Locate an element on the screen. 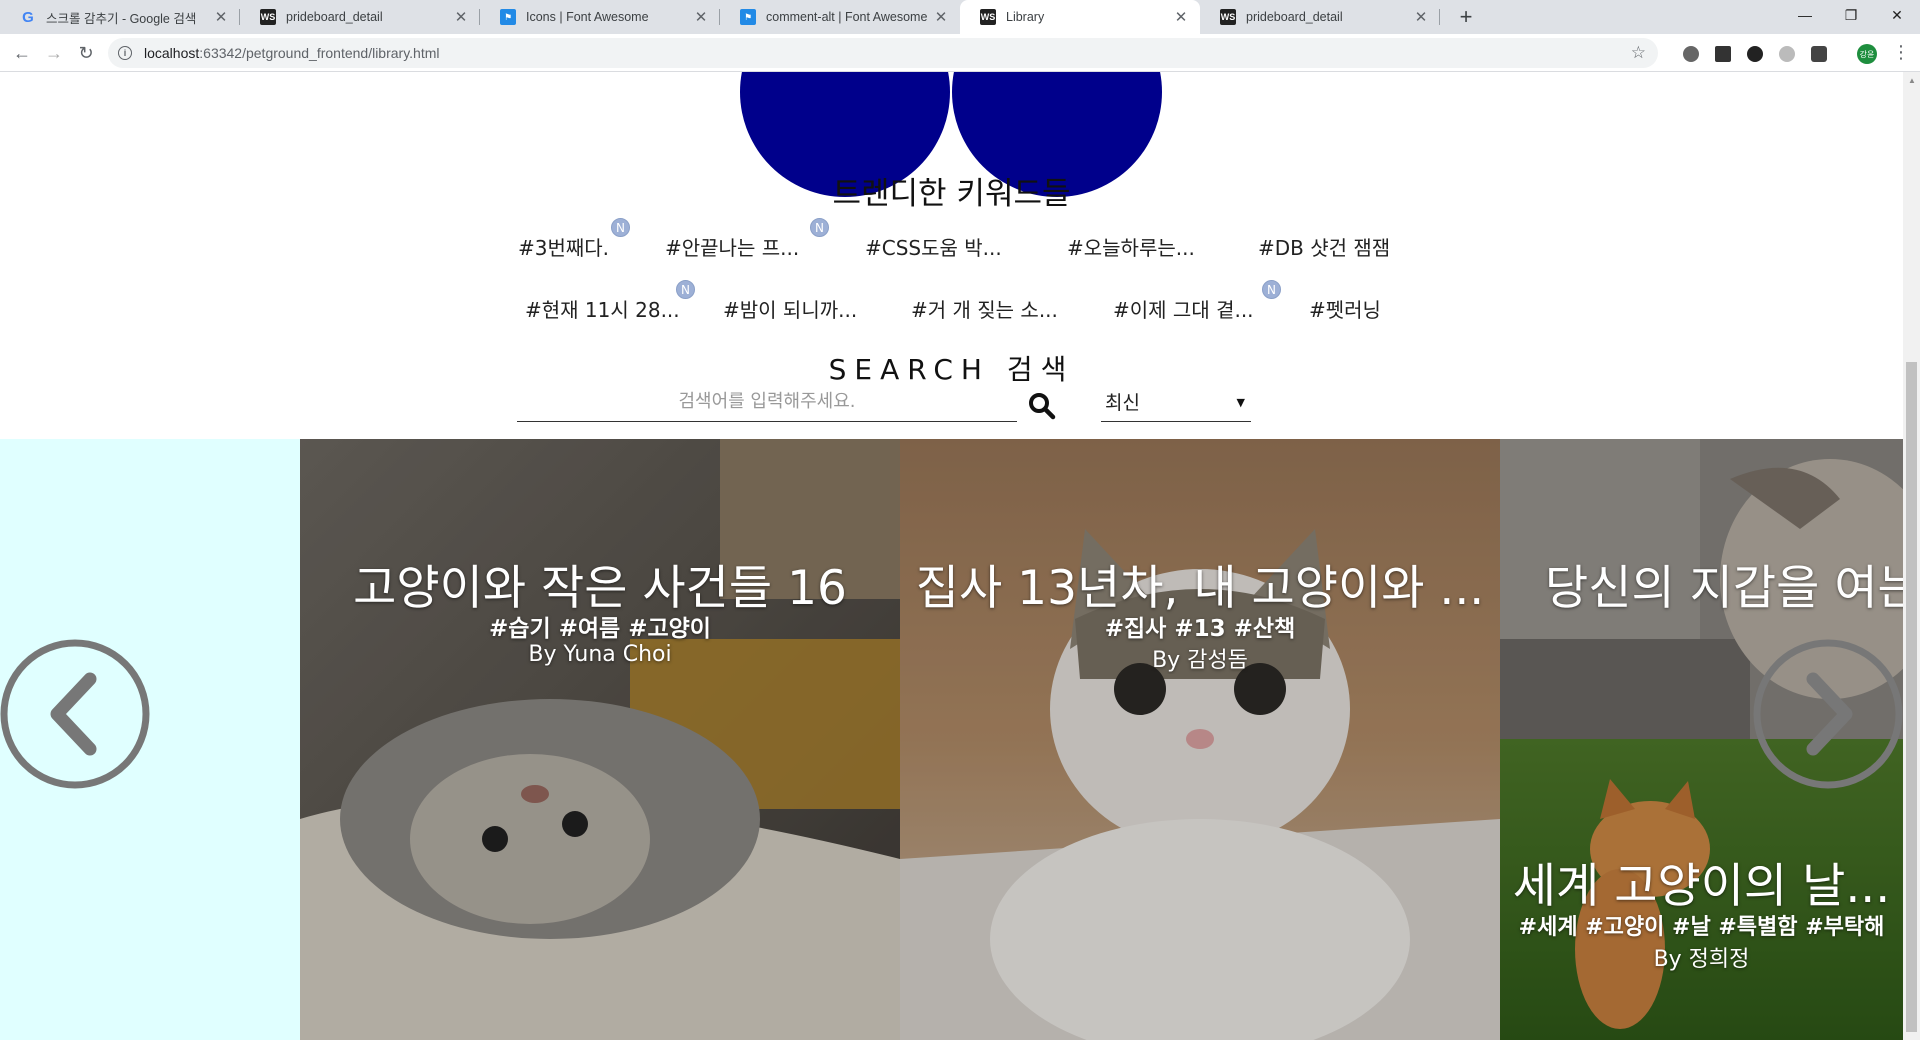 The image size is (1920, 1040). sort-select-value: 최신 is located at coordinates (1122, 403).